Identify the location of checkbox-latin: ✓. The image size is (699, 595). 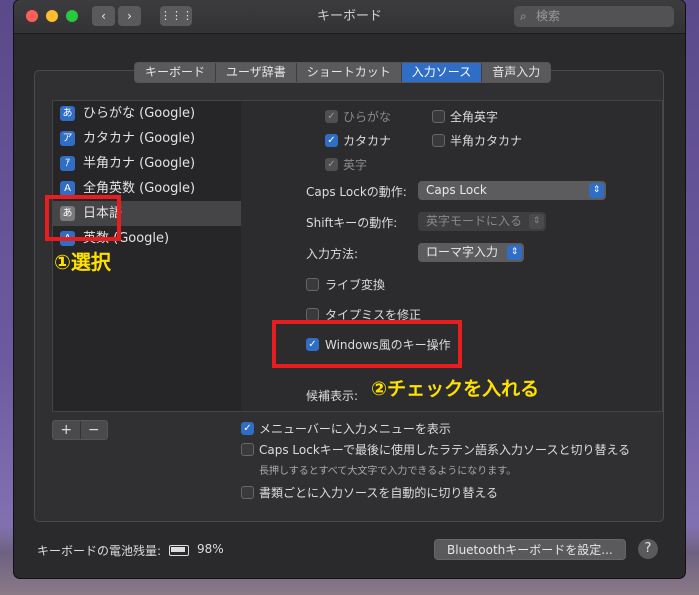
(331, 164).